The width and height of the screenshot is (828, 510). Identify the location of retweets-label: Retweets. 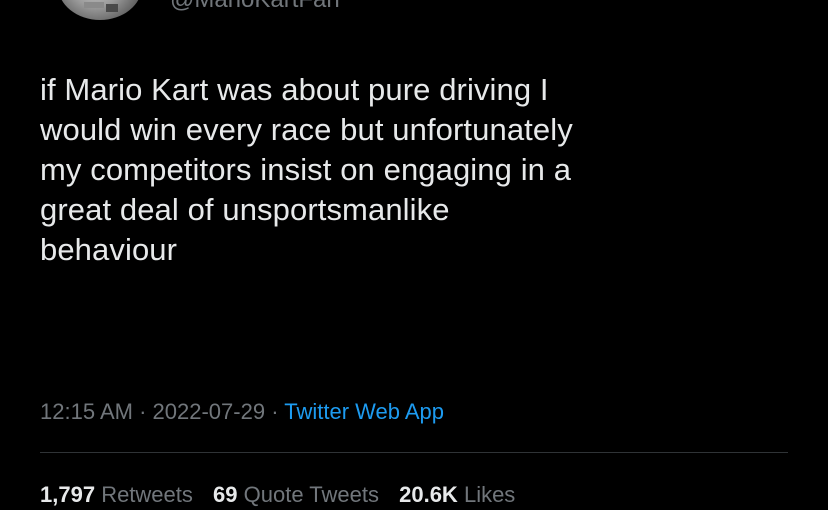
(147, 494).